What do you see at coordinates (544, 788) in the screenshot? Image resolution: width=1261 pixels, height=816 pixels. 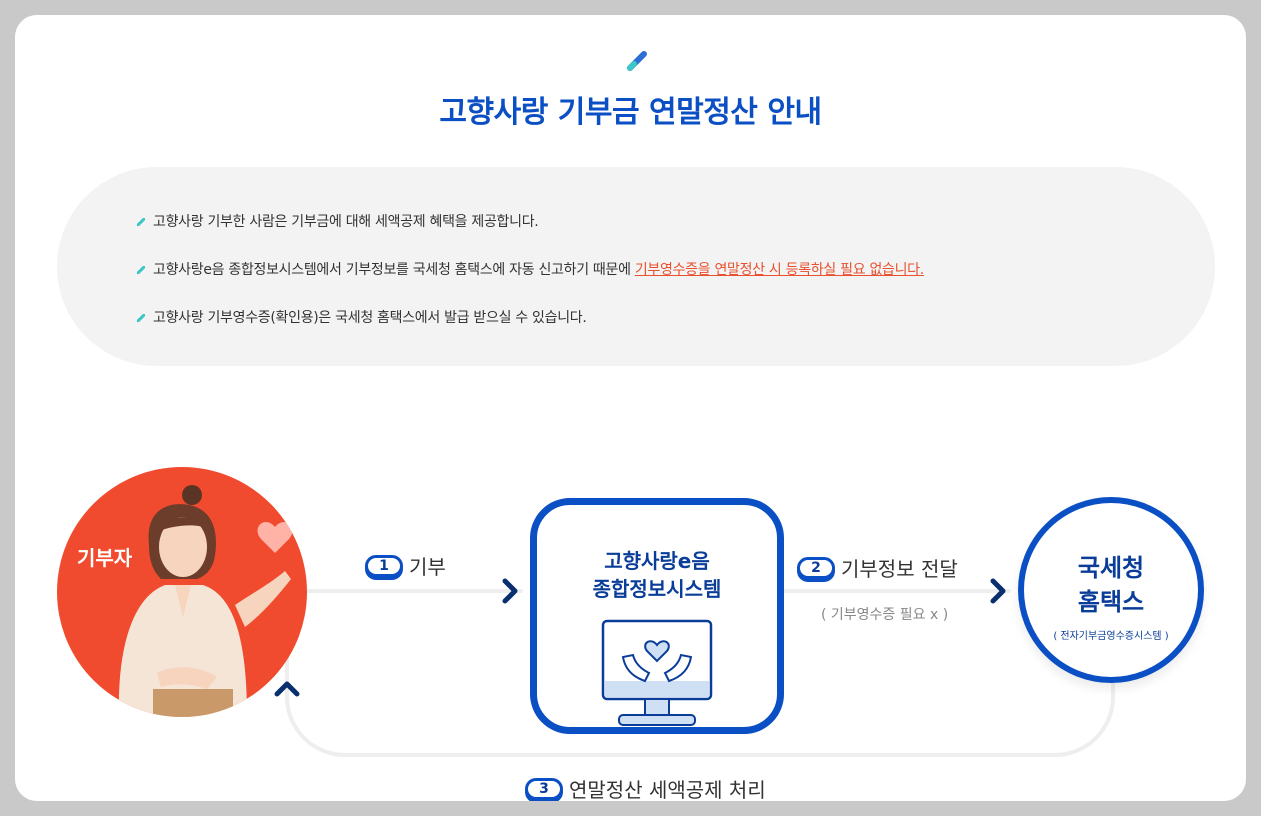 I see `step-number-badge: 3` at bounding box center [544, 788].